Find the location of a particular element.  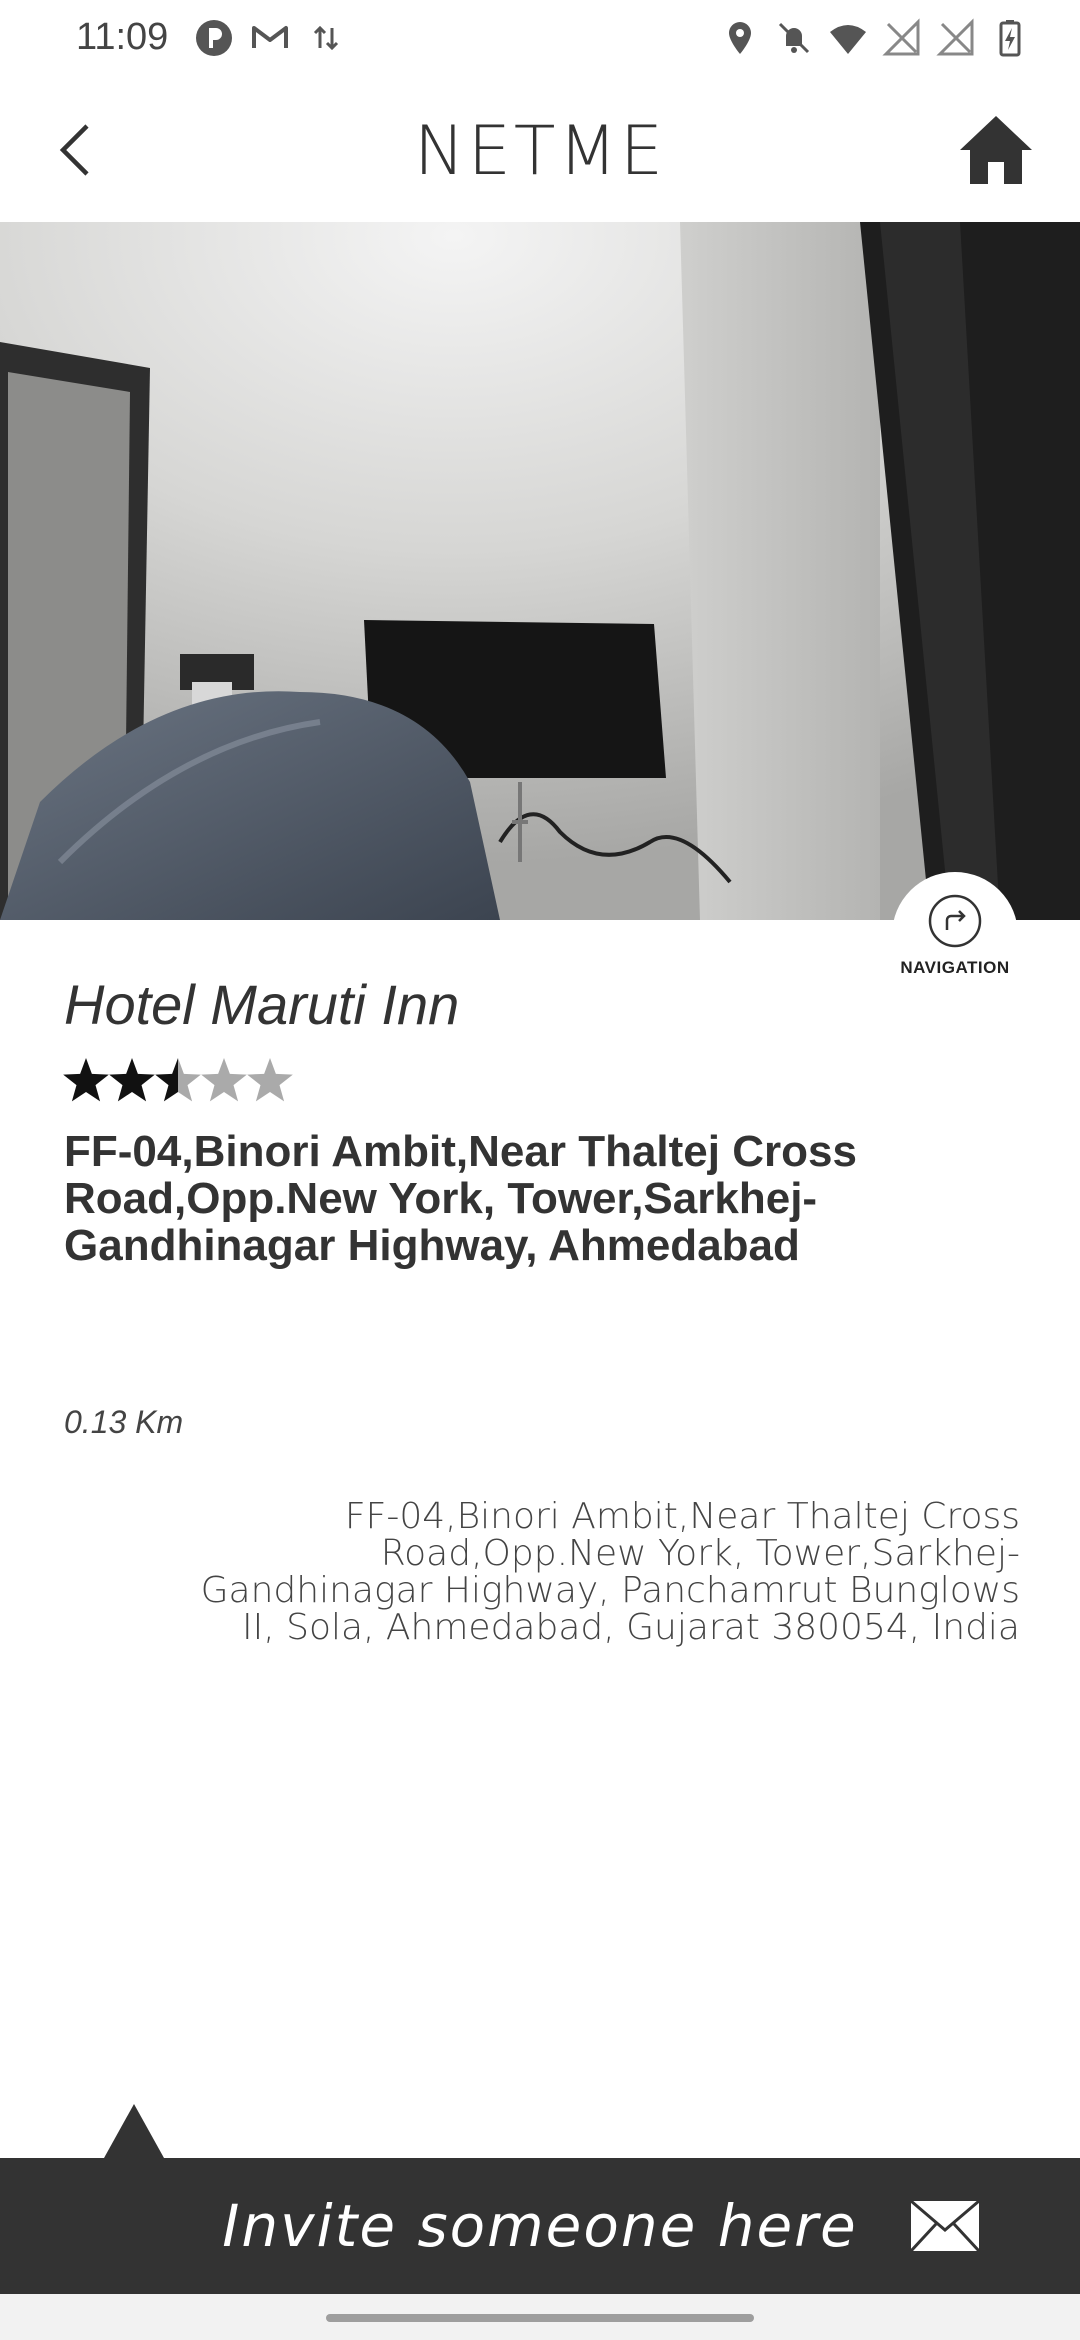

app-title: NETME is located at coordinates (539, 151).